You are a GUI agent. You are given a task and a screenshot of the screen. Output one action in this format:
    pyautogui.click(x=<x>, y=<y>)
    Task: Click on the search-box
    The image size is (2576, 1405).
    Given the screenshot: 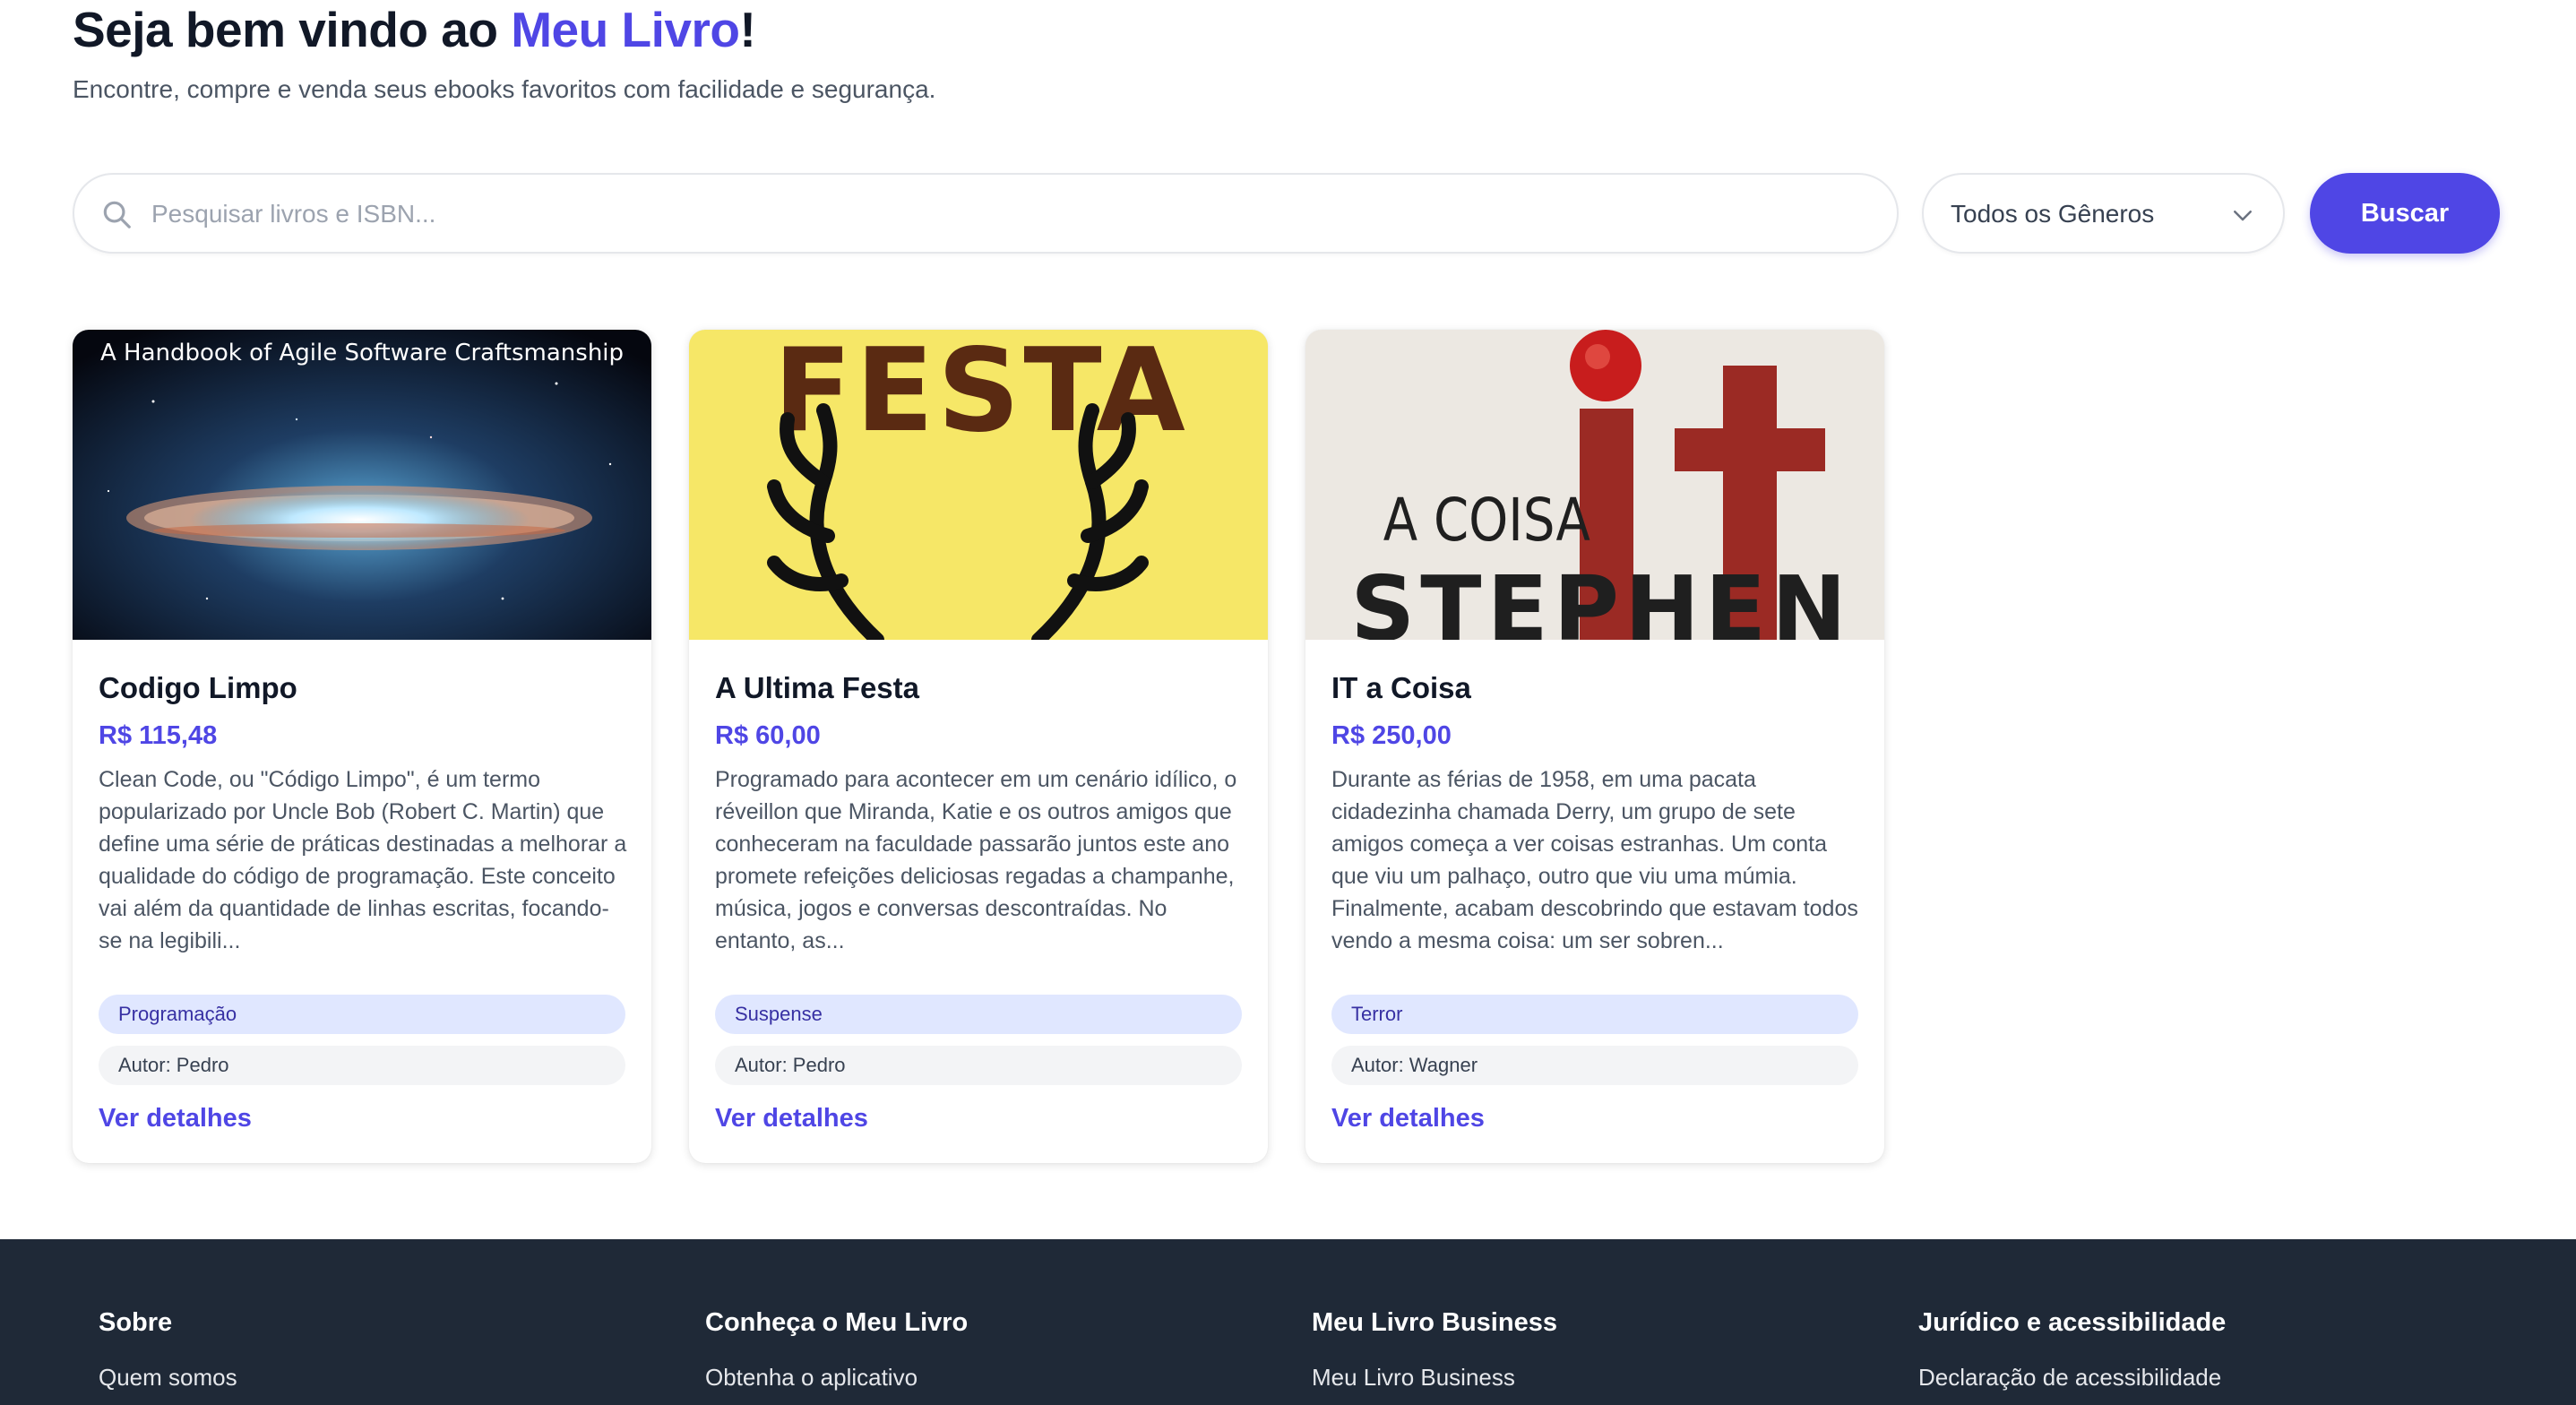 What is the action you would take?
    pyautogui.click(x=986, y=214)
    